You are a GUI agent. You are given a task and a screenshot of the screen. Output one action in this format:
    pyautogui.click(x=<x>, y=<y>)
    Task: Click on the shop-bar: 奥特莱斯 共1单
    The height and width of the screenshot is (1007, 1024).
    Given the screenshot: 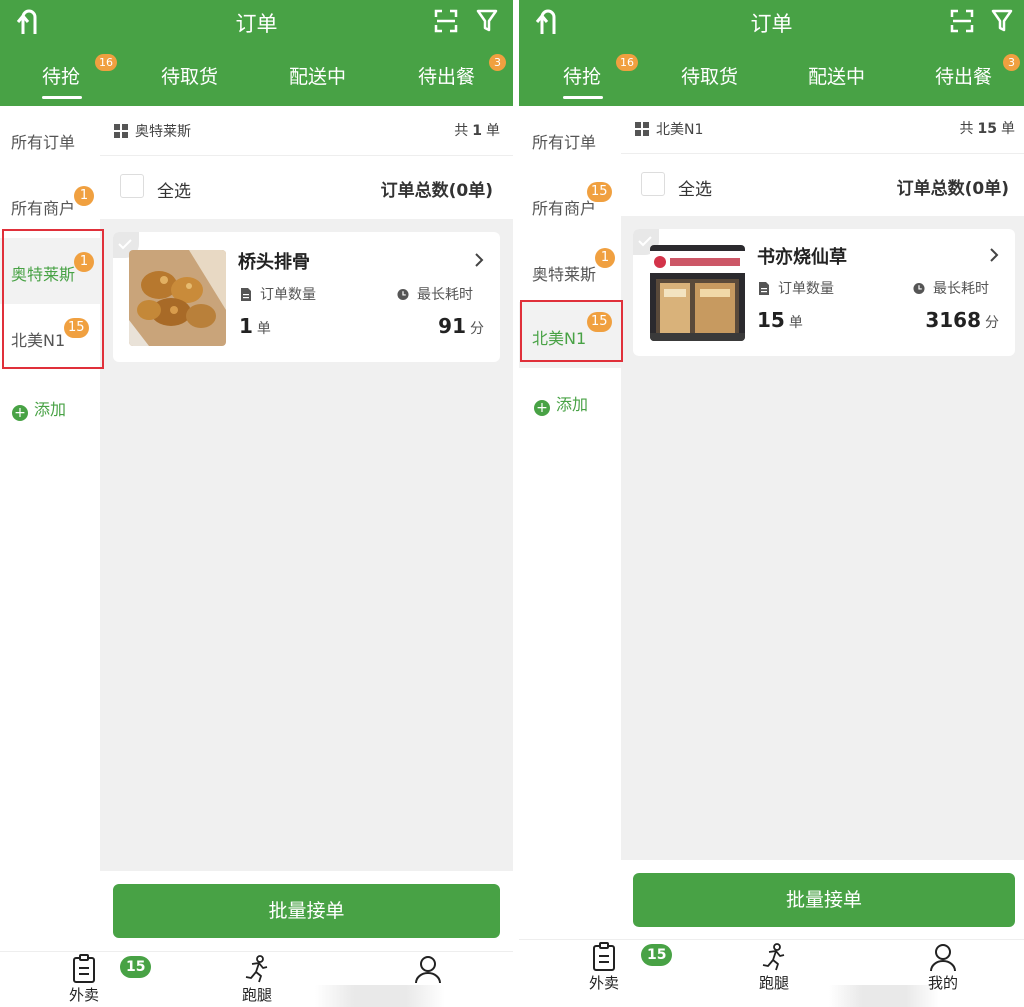 What is the action you would take?
    pyautogui.click(x=306, y=131)
    